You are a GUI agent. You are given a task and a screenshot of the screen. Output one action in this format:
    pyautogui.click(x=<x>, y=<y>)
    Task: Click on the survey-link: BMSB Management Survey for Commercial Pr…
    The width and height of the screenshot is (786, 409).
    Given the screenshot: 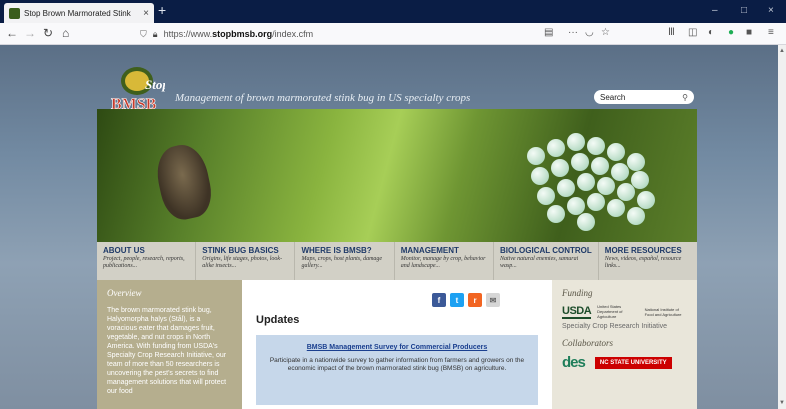 What is the action you would take?
    pyautogui.click(x=397, y=347)
    